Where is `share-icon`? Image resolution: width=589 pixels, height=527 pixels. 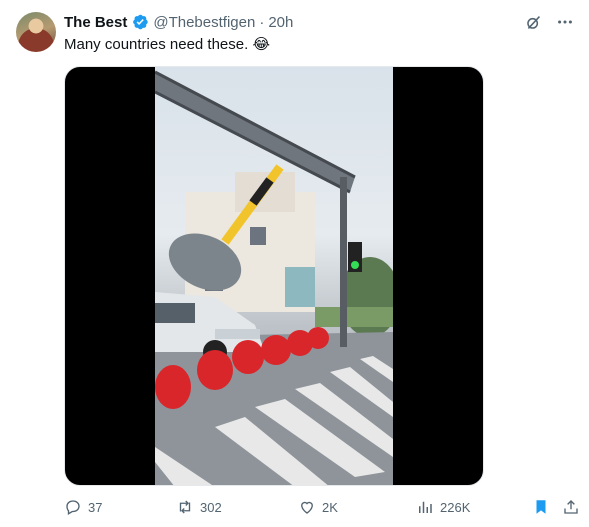
share-icon is located at coordinates (571, 507).